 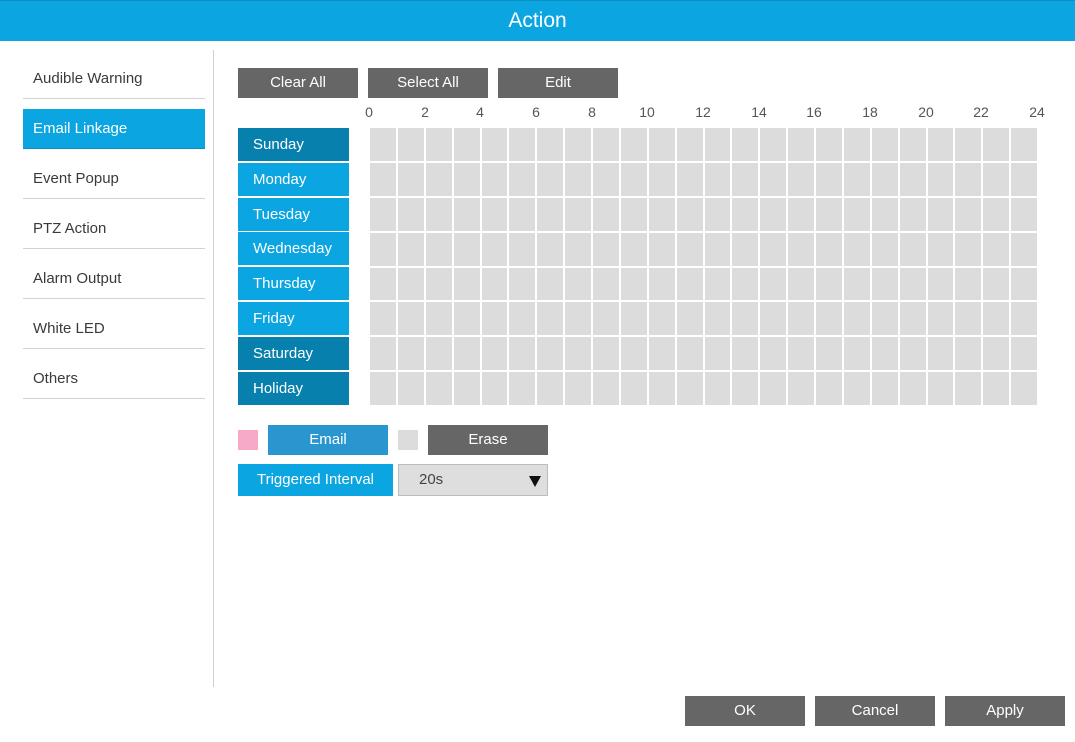 I want to click on cancel-button: Cancel, so click(x=875, y=711).